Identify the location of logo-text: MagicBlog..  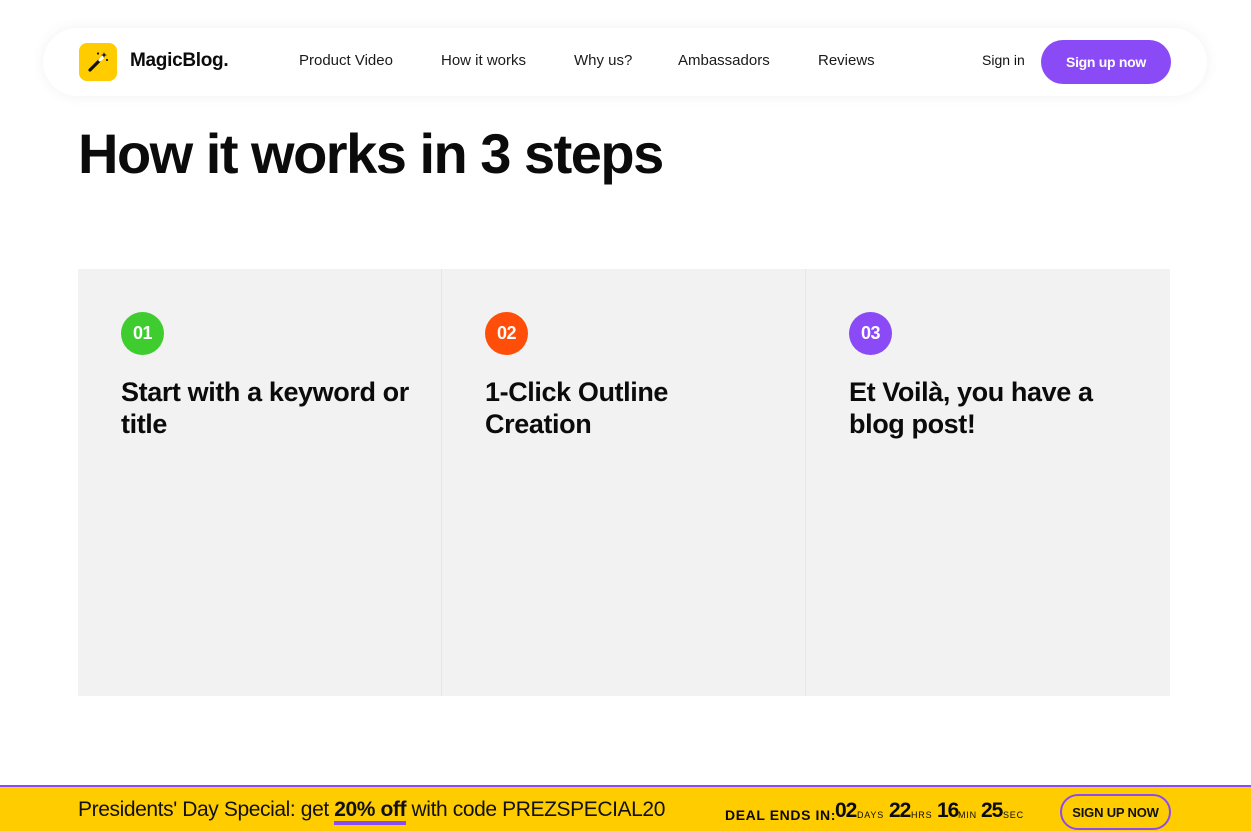
(179, 61).